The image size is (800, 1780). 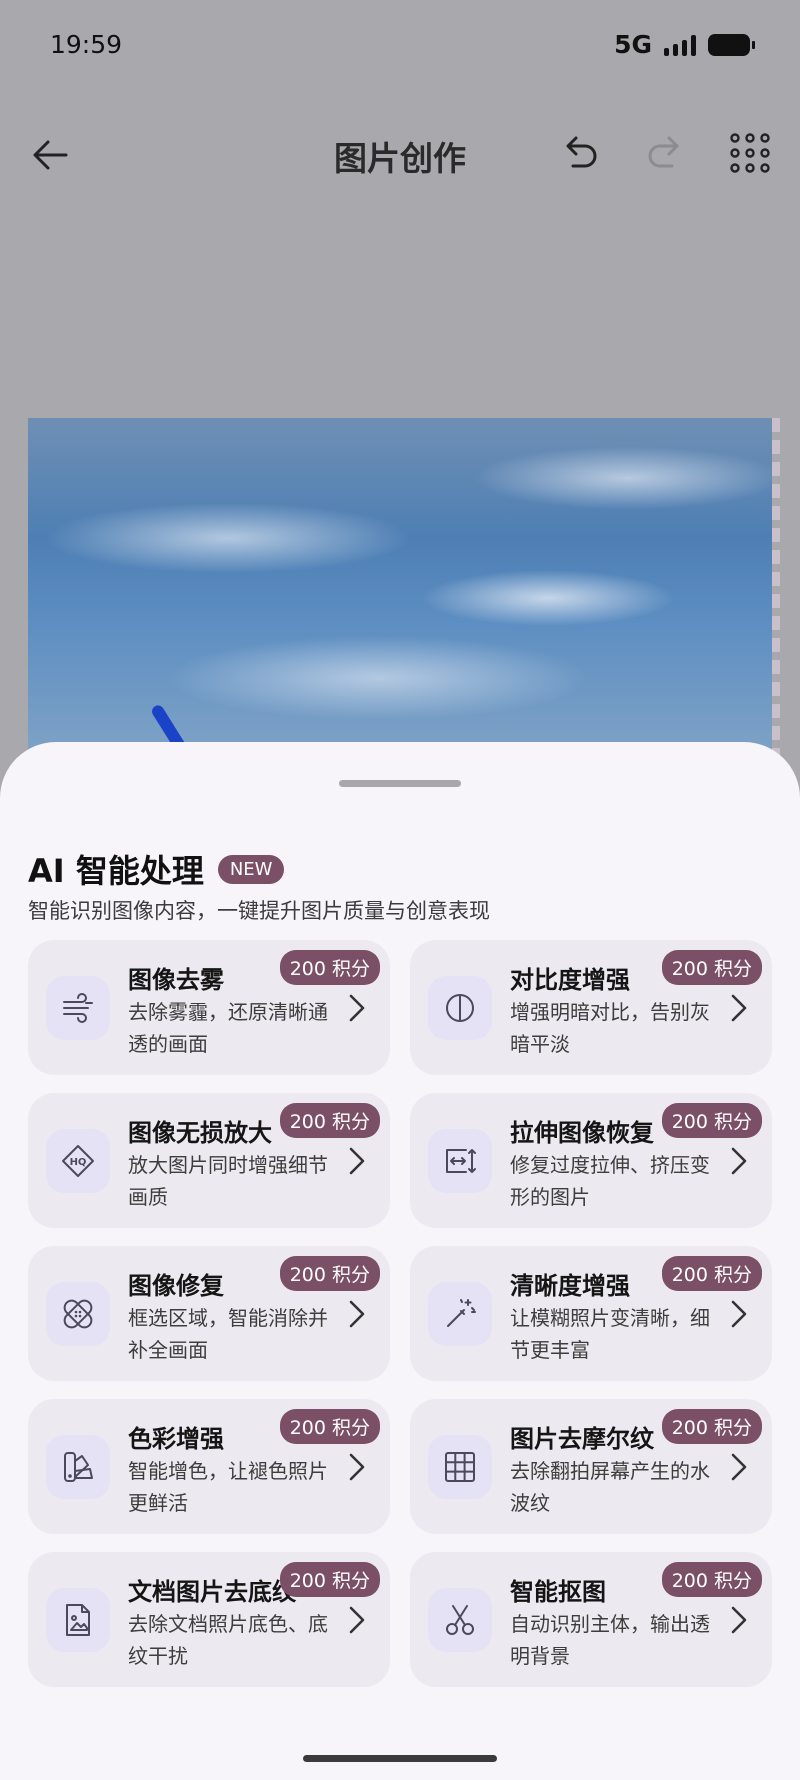 What do you see at coordinates (212, 1592) in the screenshot?
I see `card-title: 文档图片去底纹` at bounding box center [212, 1592].